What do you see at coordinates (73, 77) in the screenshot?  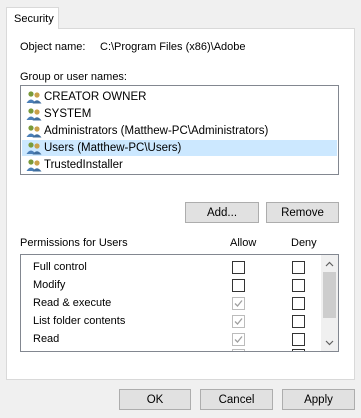 I see `groups-label: Group or user names:` at bounding box center [73, 77].